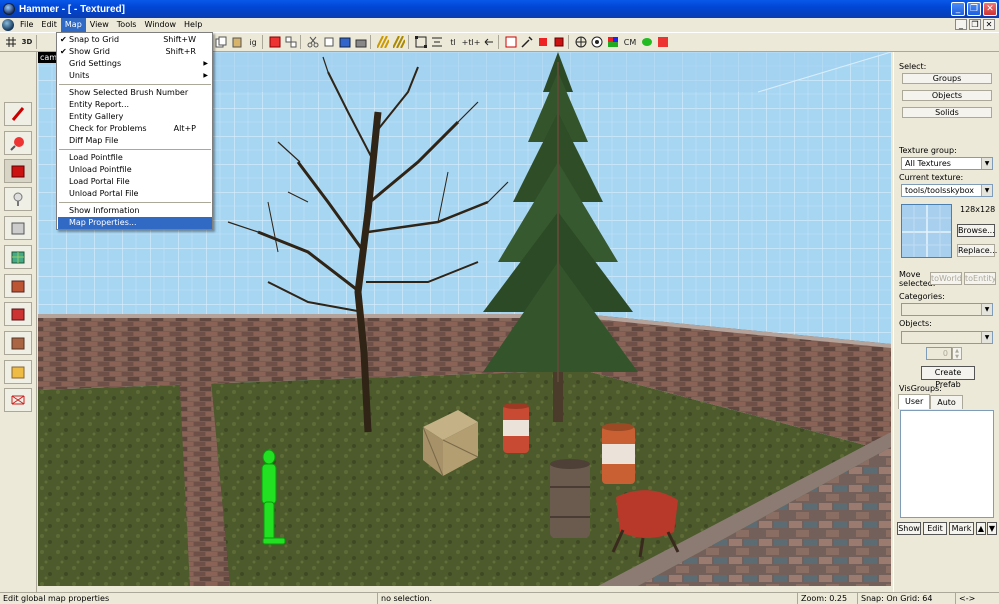 The height and width of the screenshot is (604, 999). Describe the element at coordinates (160, 25) in the screenshot. I see `menu-window: Window` at that location.